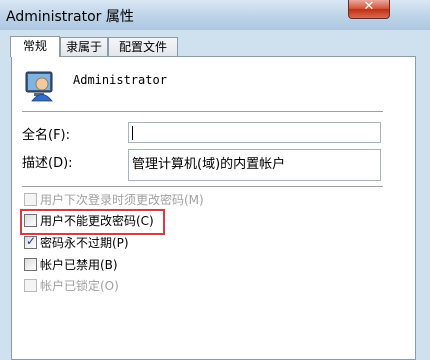 The width and height of the screenshot is (430, 360). What do you see at coordinates (39, 86) in the screenshot?
I see `user-avatar-icon` at bounding box center [39, 86].